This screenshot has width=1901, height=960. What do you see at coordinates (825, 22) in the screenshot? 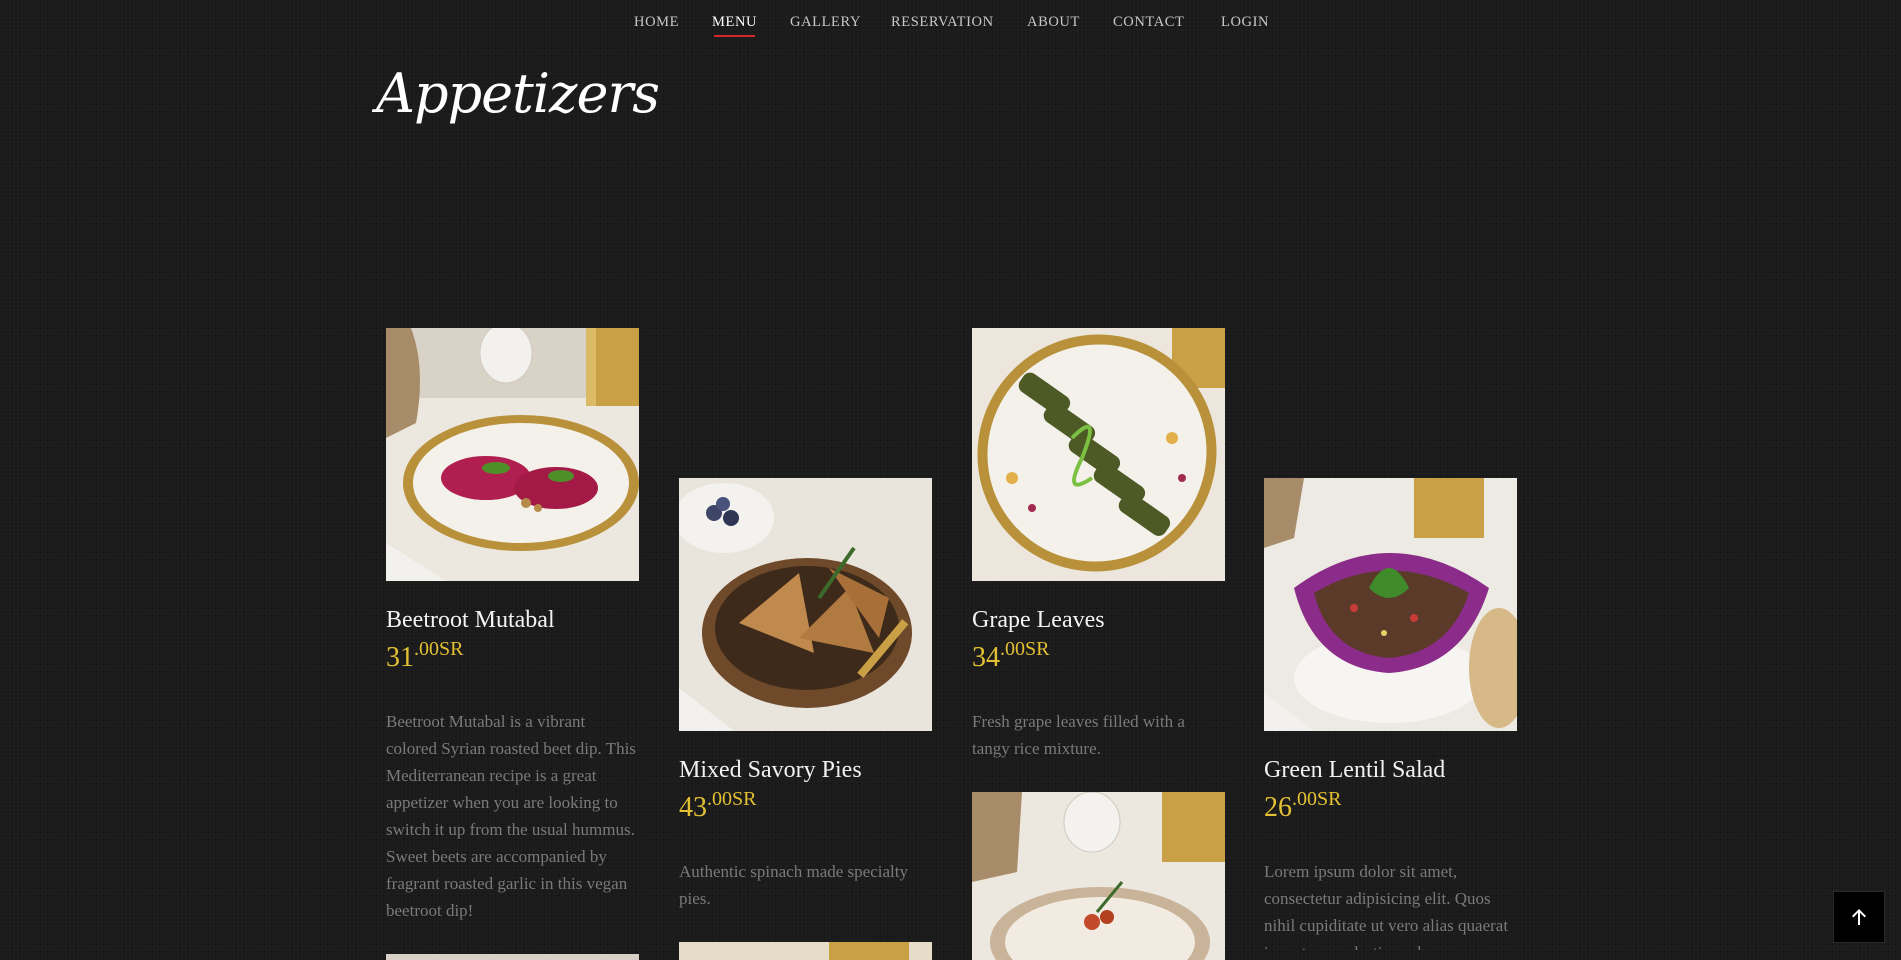
I see `nav-gallery: GALLERY` at bounding box center [825, 22].